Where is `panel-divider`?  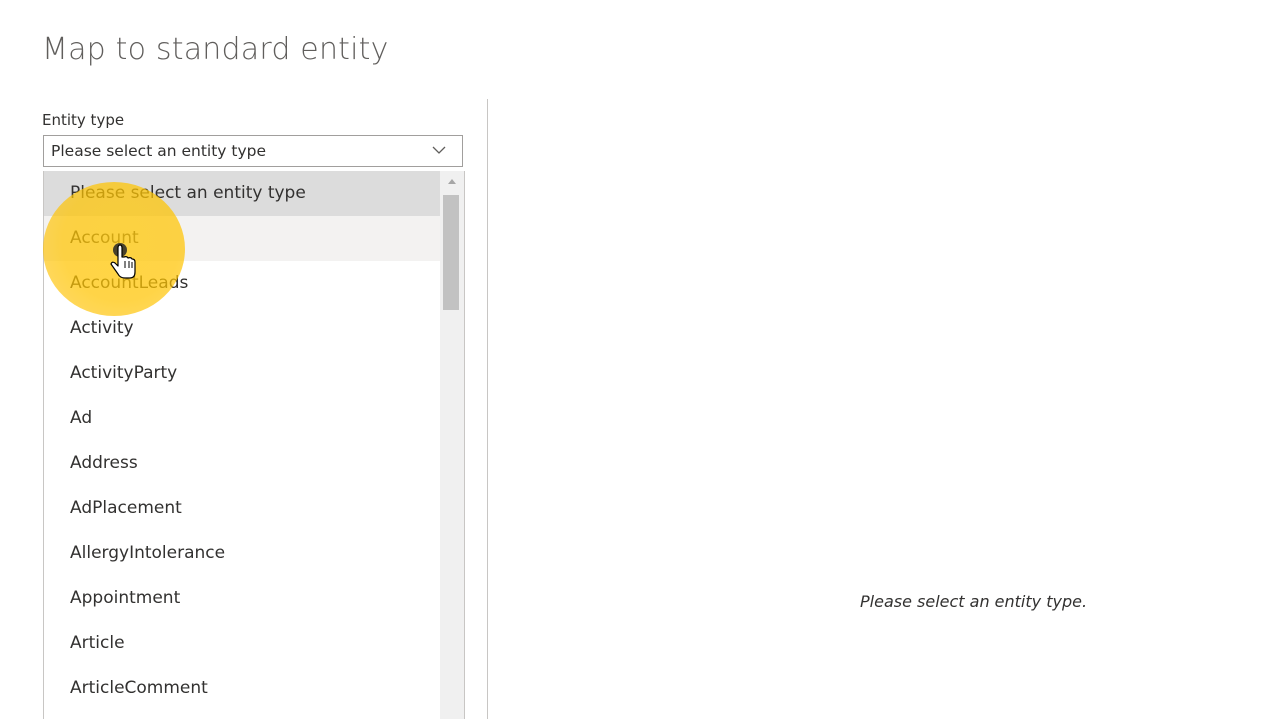 panel-divider is located at coordinates (487, 409).